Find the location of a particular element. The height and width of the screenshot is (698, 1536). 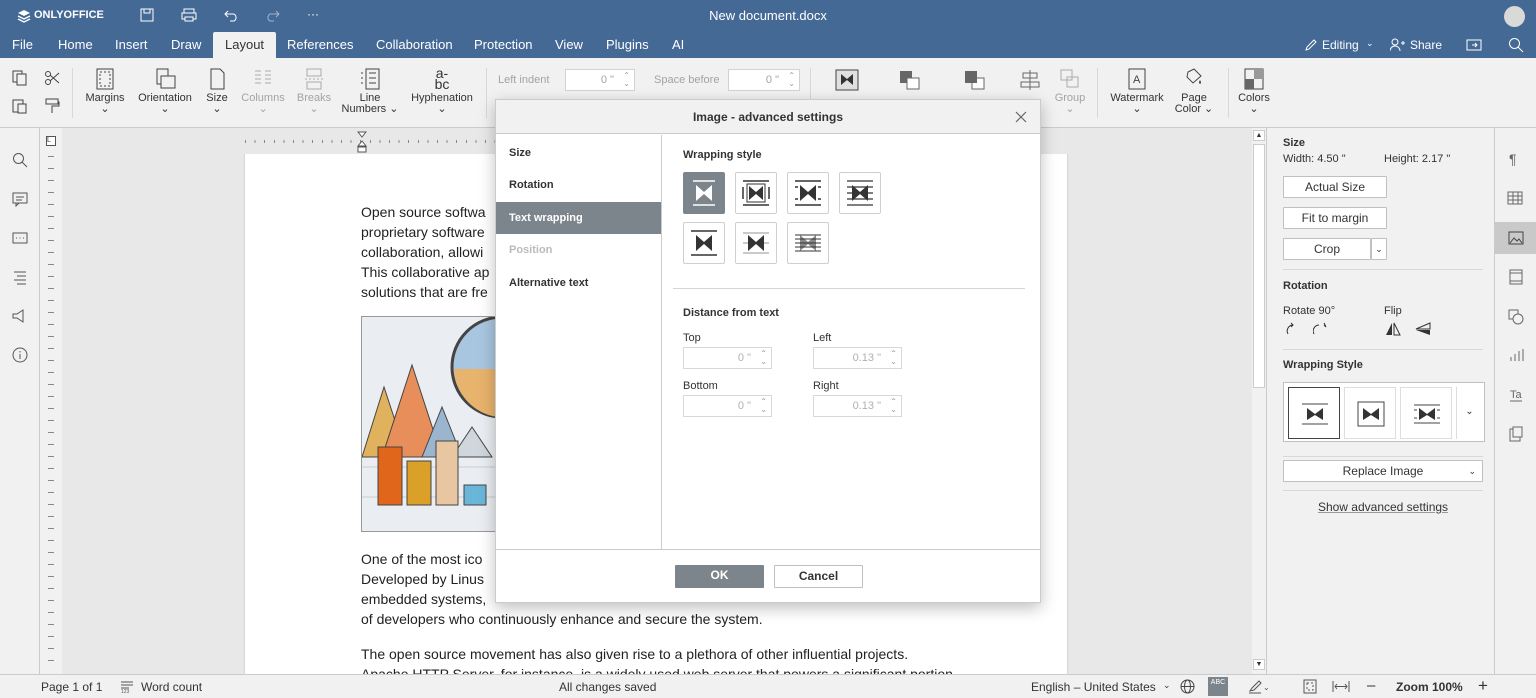

nav-position: Position is located at coordinates (578, 250).